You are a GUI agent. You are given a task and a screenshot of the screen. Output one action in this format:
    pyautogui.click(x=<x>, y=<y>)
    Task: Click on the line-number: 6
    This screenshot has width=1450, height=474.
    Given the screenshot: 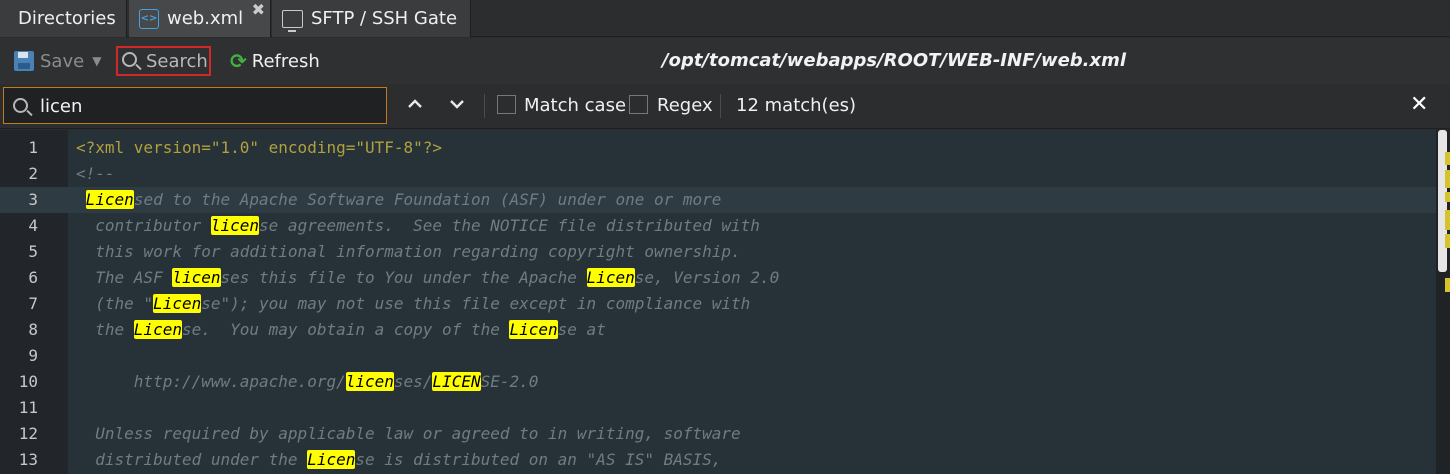 What is the action you would take?
    pyautogui.click(x=33, y=277)
    